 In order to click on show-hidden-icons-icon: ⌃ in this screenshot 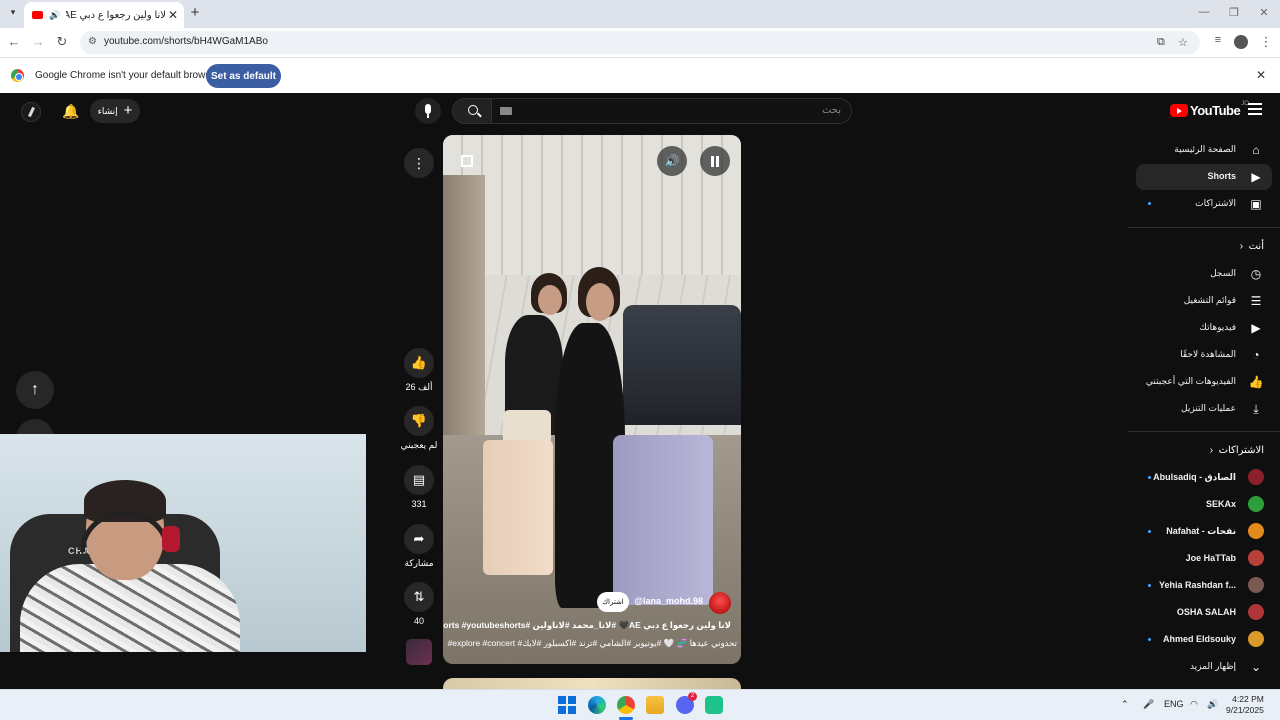, I will do `click(1125, 704)`.